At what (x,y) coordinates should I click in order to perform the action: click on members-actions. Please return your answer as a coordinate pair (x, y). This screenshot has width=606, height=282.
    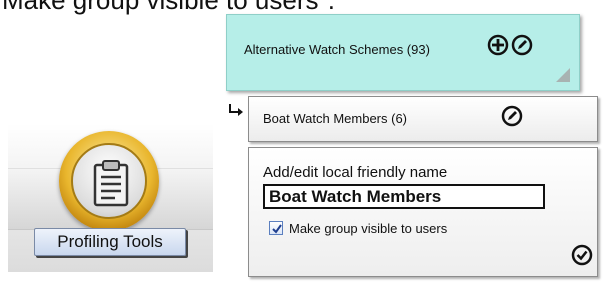
    Looking at the image, I should click on (512, 116).